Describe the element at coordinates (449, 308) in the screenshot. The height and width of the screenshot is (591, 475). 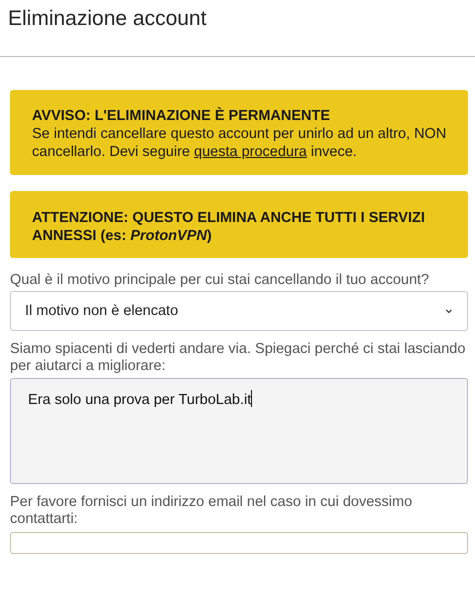
I see `caret-icon: ⌄` at that location.